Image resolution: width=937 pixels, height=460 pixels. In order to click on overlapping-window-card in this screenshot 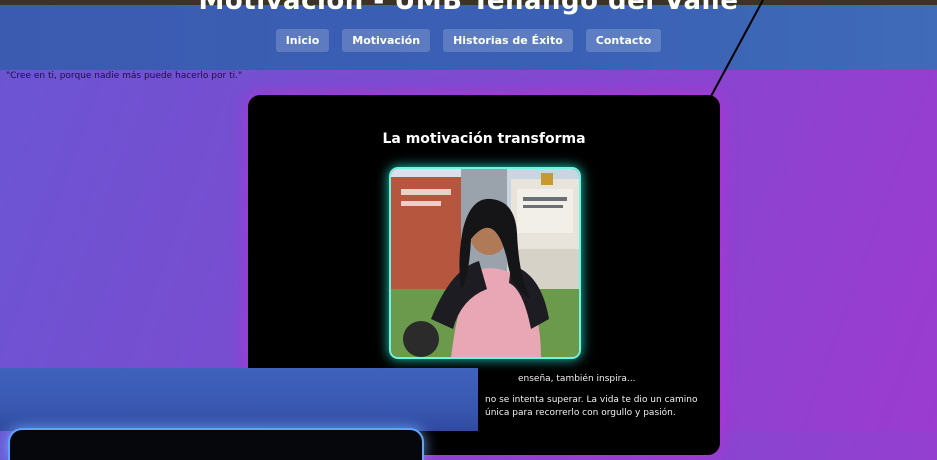, I will do `click(216, 444)`.